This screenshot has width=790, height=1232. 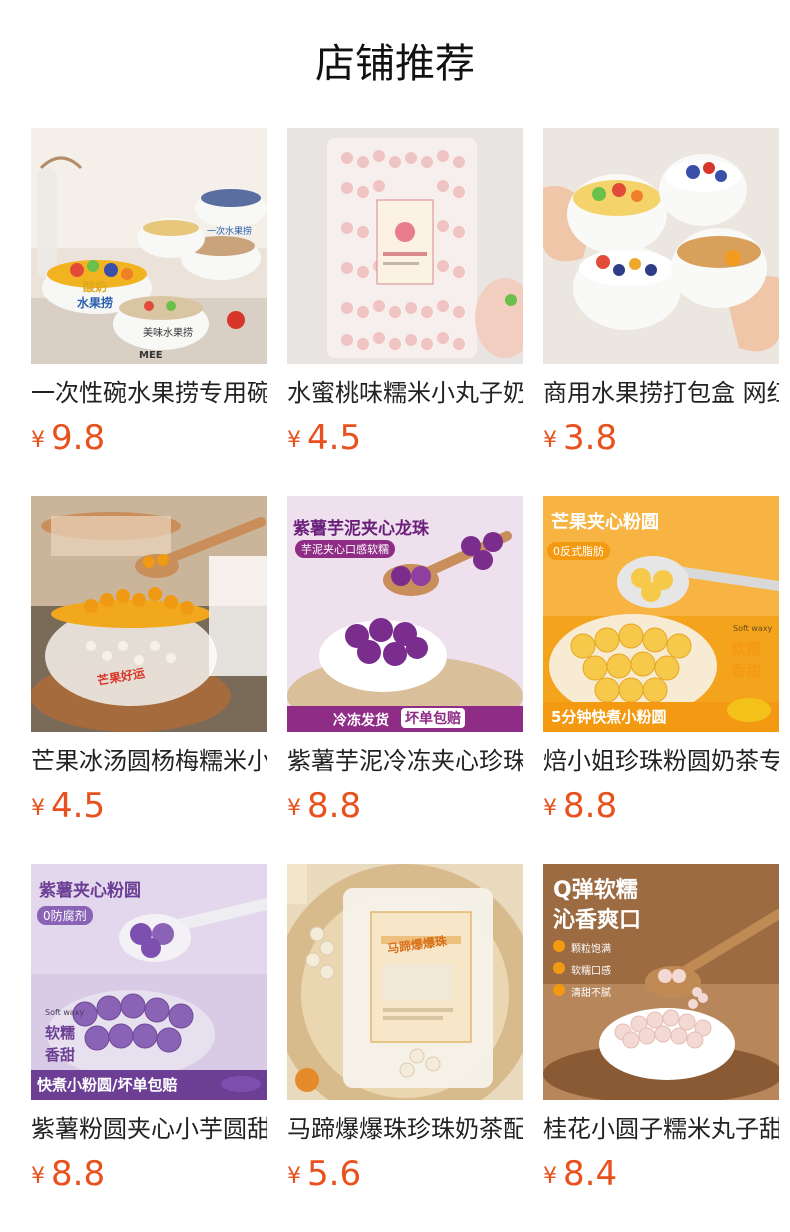 What do you see at coordinates (149, 982) in the screenshot?
I see `product-image: 紫薯夹心粉圆 0防腐剂 Soft waxy 软糯 香甜 快煮小粉圆/坏单包赔` at bounding box center [149, 982].